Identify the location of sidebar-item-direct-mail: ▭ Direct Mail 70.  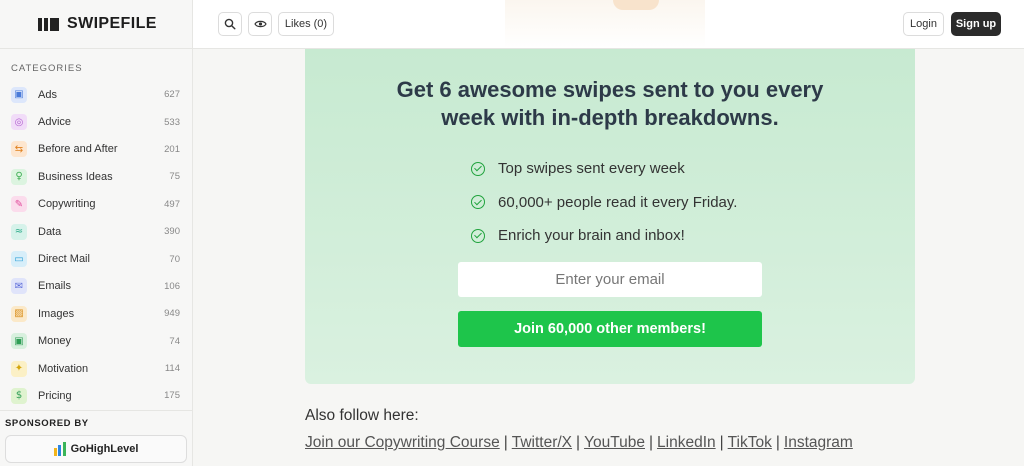
(96, 258).